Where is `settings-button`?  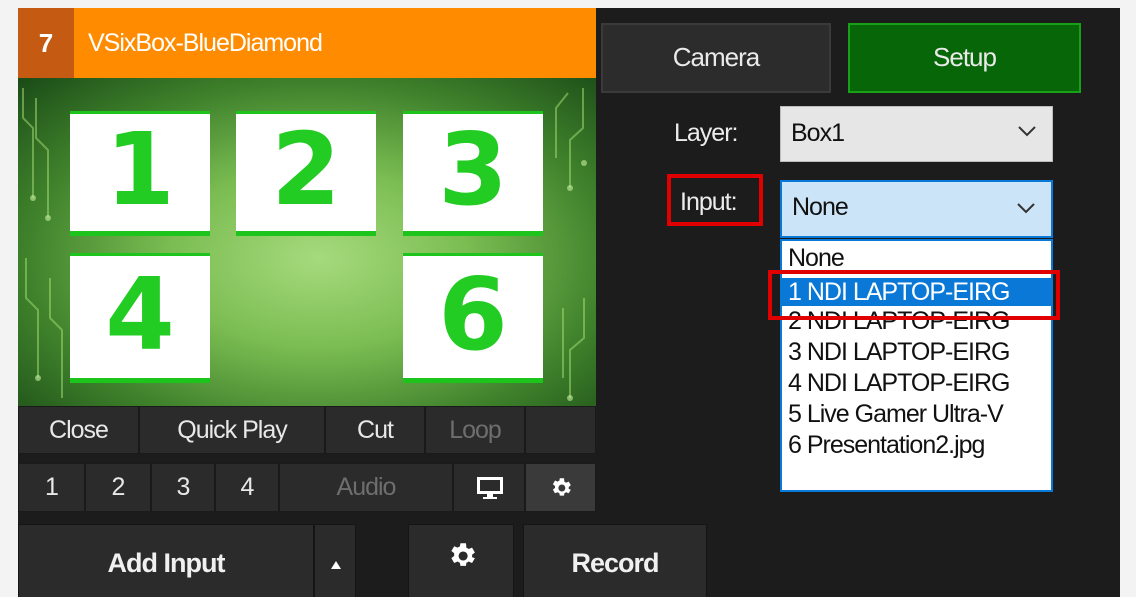
settings-button is located at coordinates (461, 560).